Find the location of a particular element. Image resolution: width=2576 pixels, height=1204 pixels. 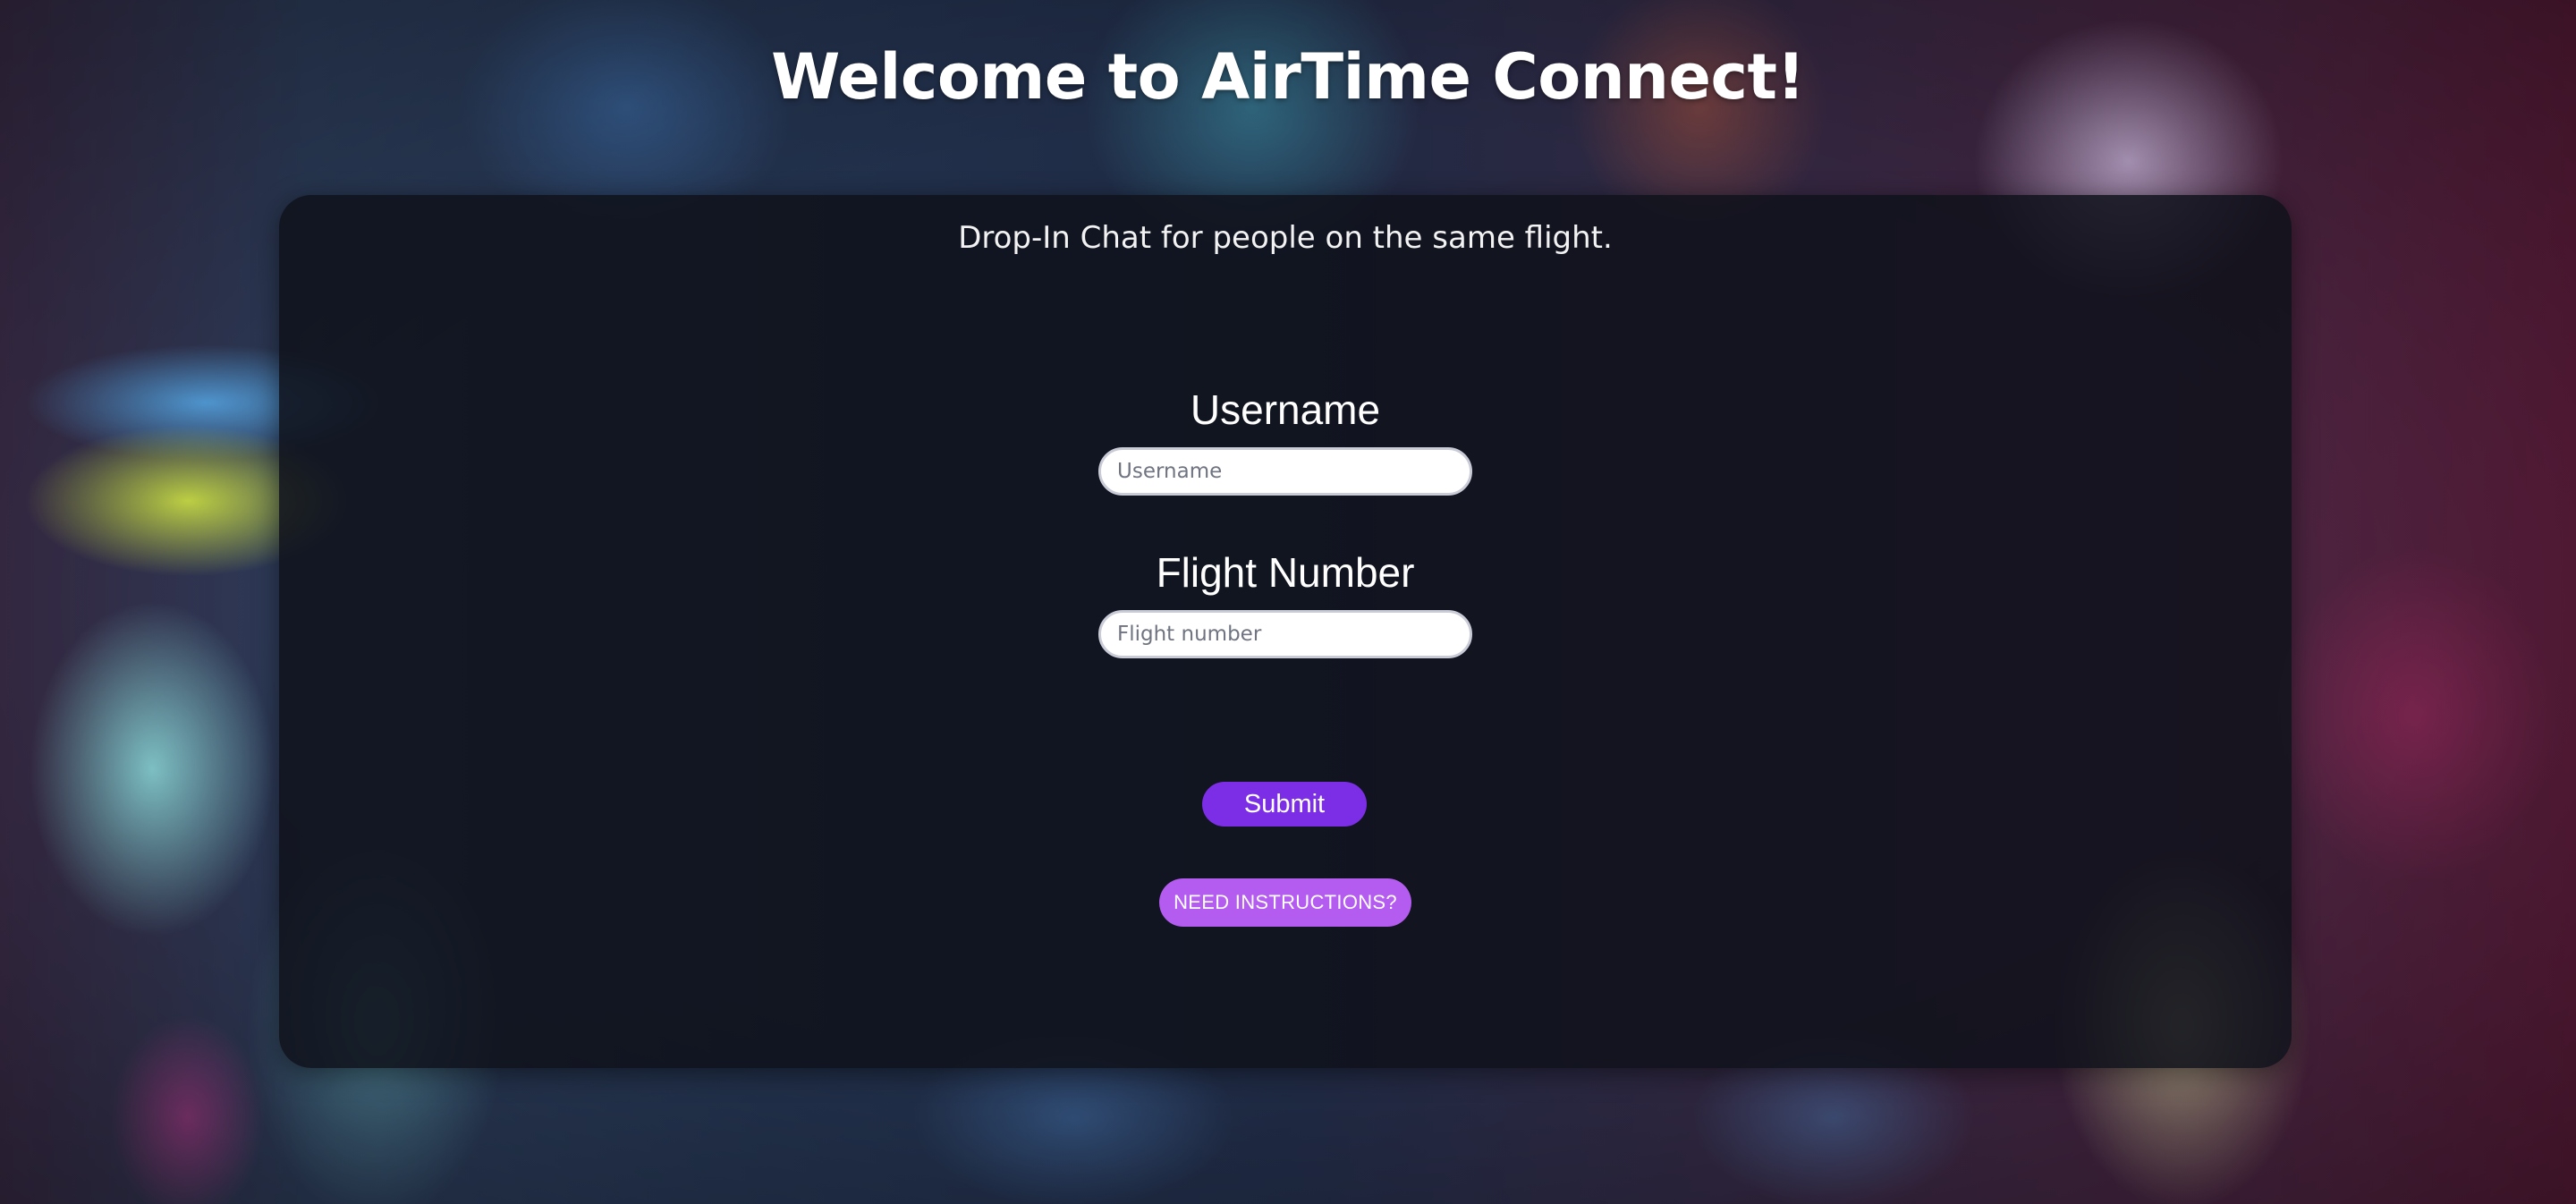

username-input is located at coordinates (1285, 472).